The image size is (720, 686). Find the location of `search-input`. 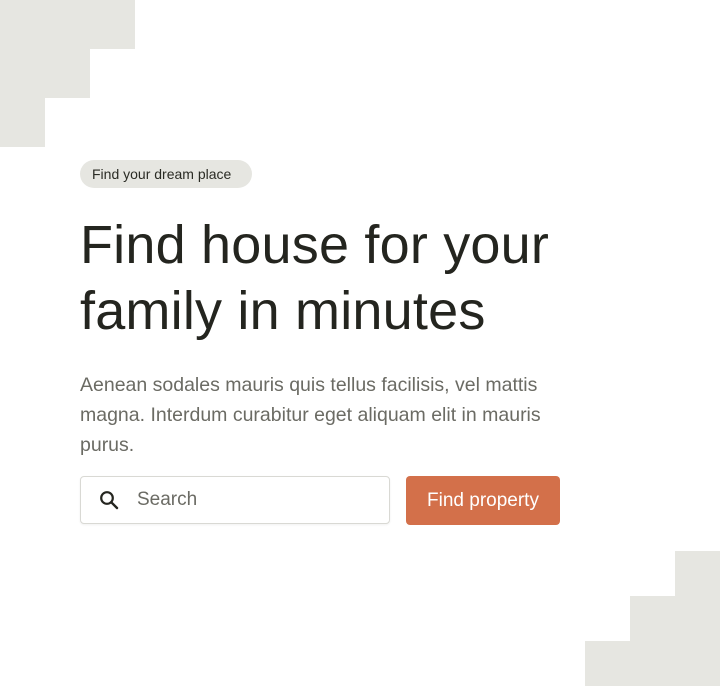

search-input is located at coordinates (252, 500).